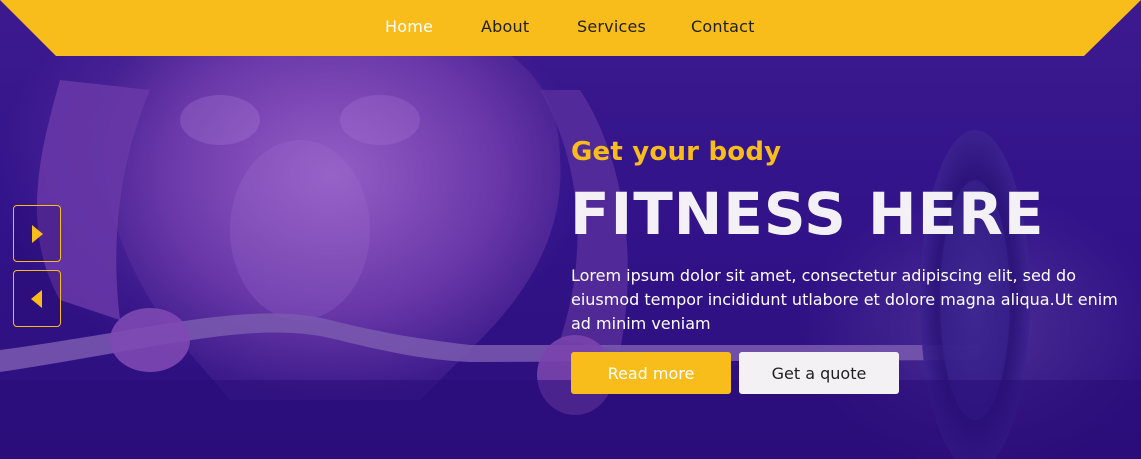  I want to click on slider-prev-button, so click(37, 298).